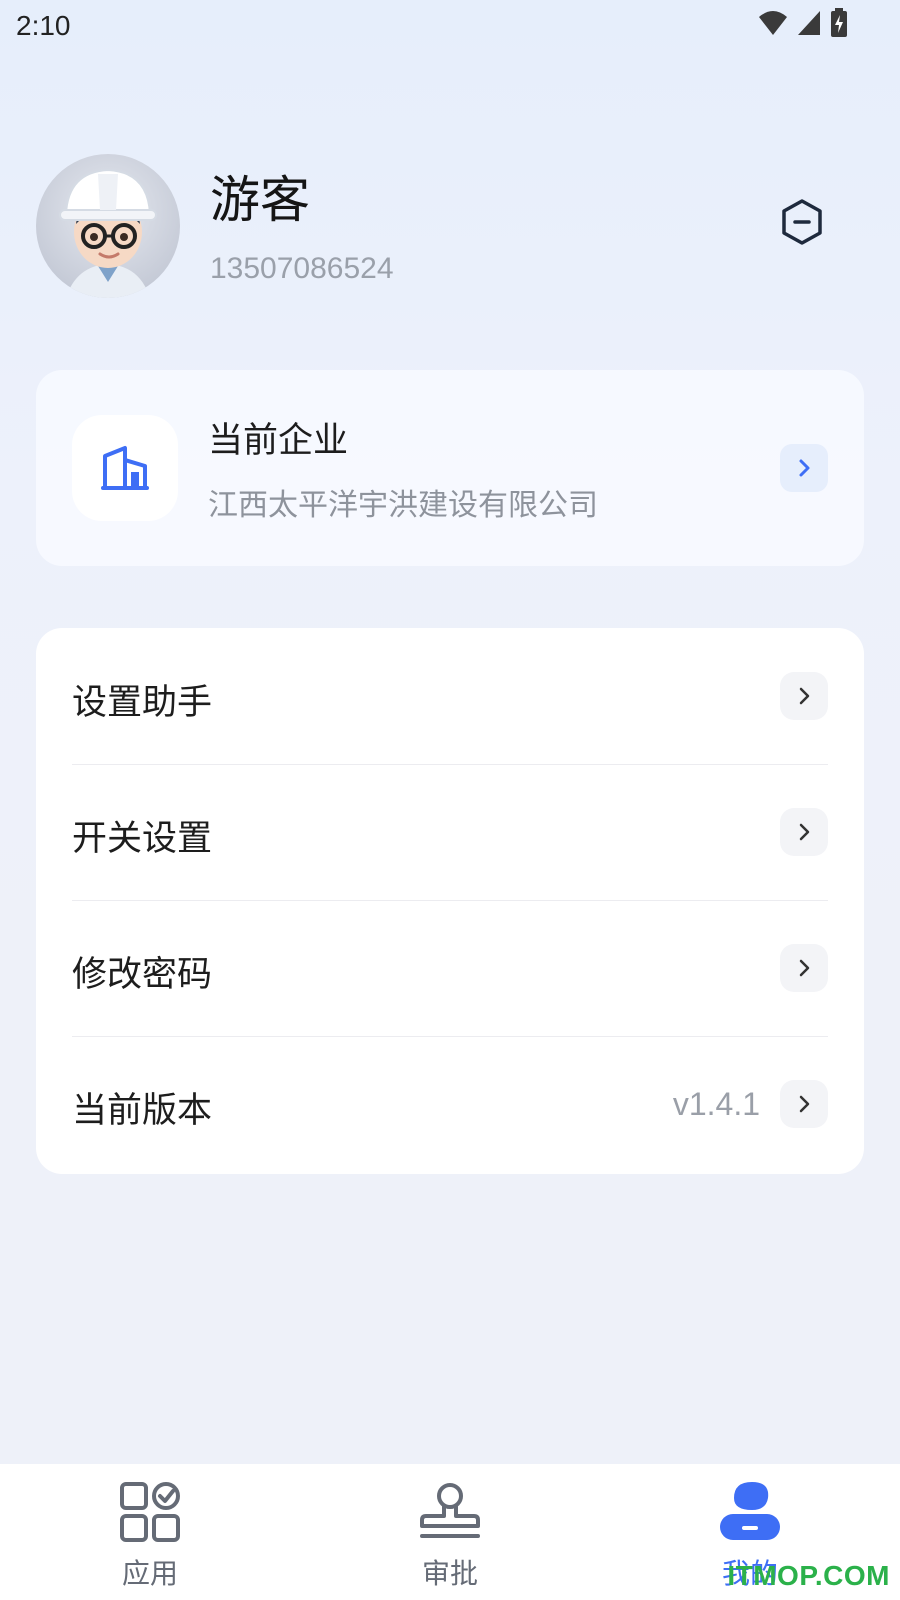  What do you see at coordinates (839, 22) in the screenshot?
I see `battery-icon` at bounding box center [839, 22].